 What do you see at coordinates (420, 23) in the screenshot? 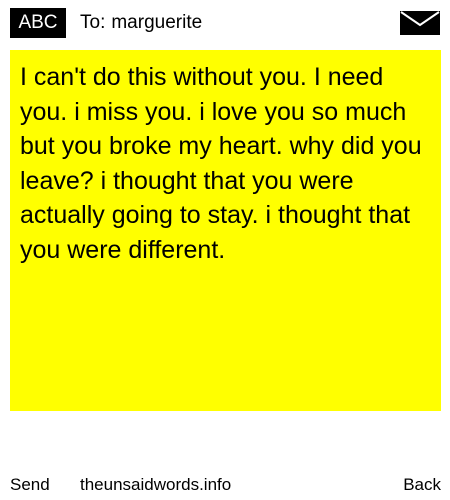
I see `envelope-icon` at bounding box center [420, 23].